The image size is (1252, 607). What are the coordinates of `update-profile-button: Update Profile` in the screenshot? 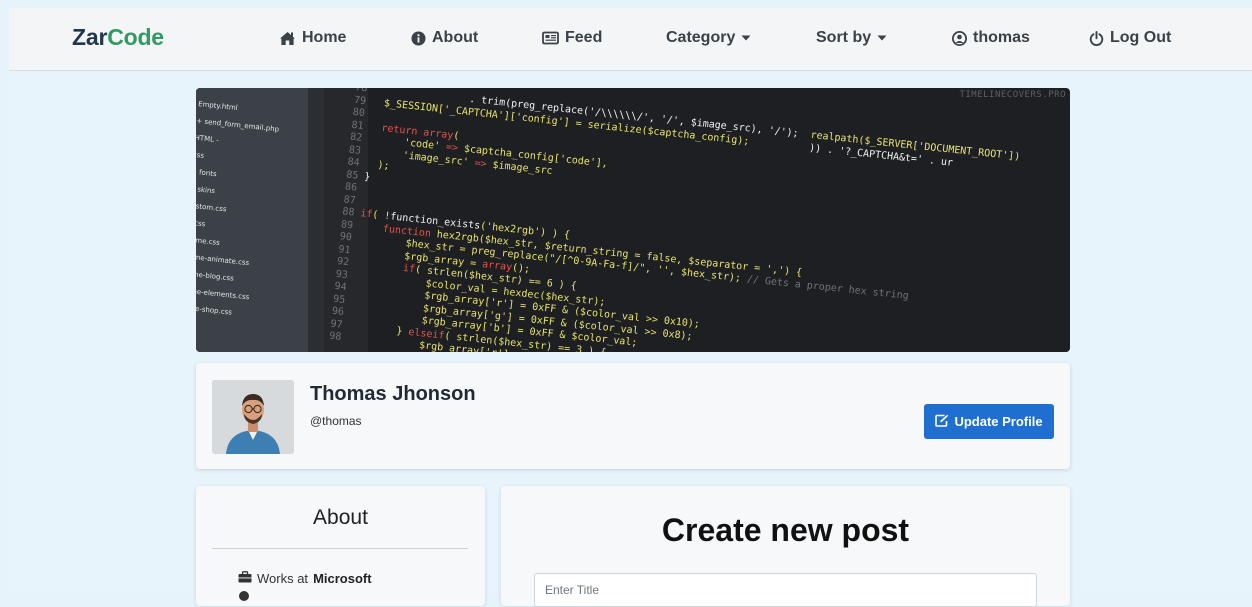 It's located at (989, 421).